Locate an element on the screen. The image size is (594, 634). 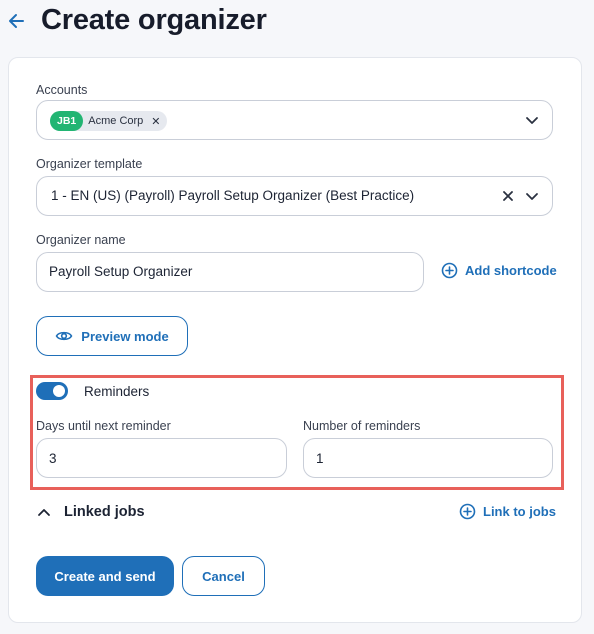
count-value: 1 is located at coordinates (320, 458).